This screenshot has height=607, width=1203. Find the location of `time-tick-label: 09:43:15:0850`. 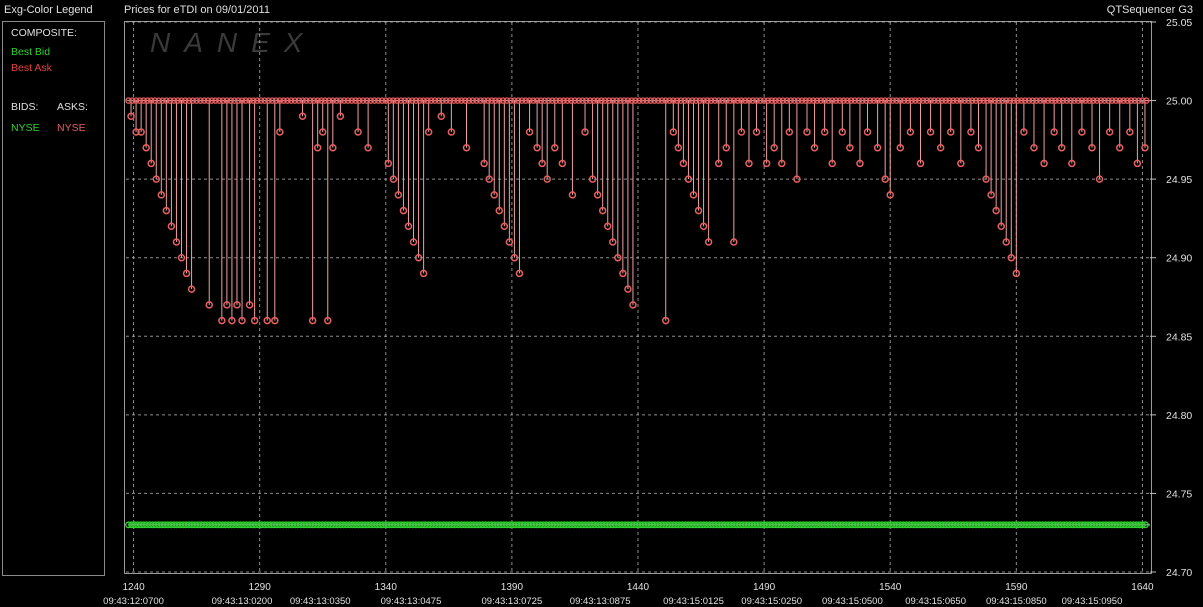

time-tick-label: 09:43:15:0850 is located at coordinates (1016, 601).